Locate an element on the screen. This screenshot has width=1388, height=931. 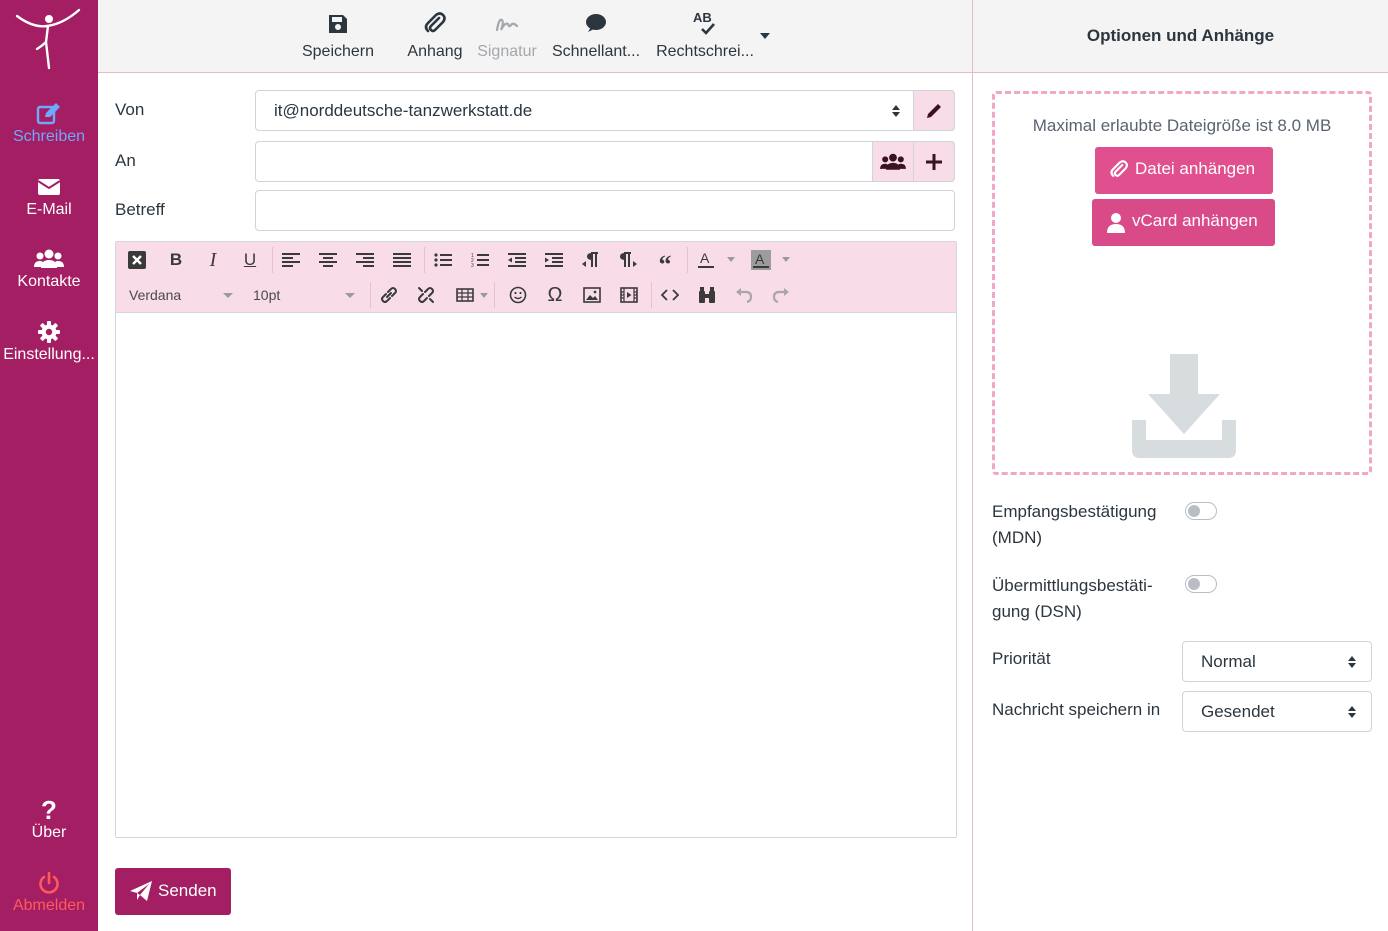
paper-plane-icon is located at coordinates (141, 891).